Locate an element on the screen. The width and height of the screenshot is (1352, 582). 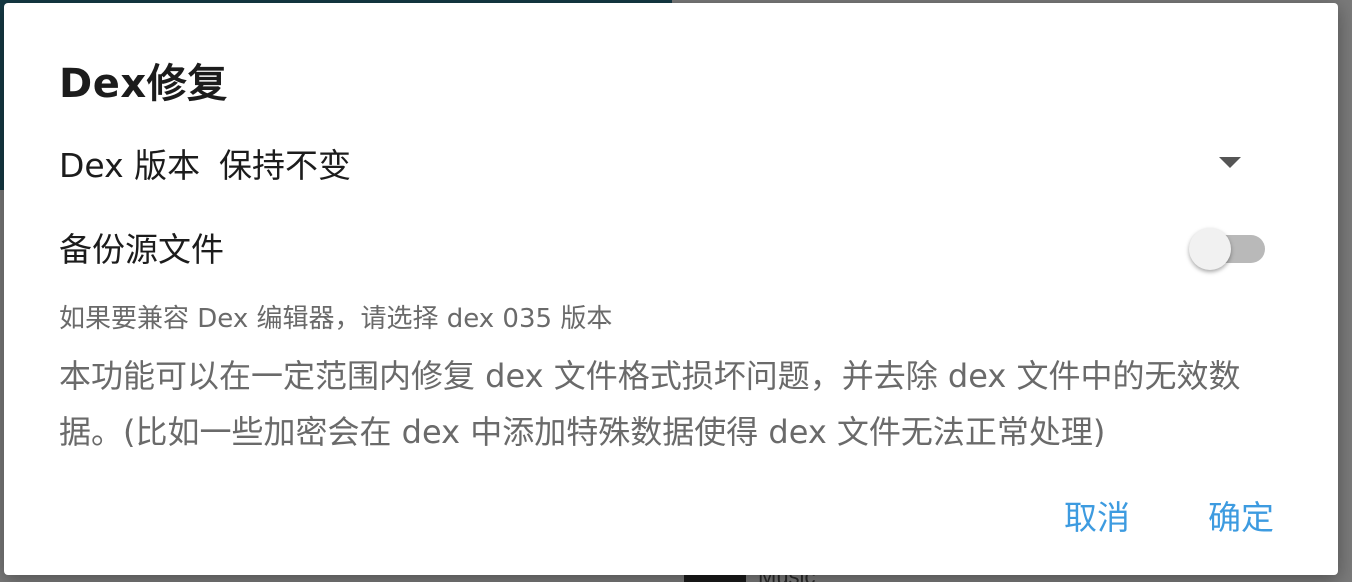
backup-source-row: 备份源文件 is located at coordinates (664, 247).